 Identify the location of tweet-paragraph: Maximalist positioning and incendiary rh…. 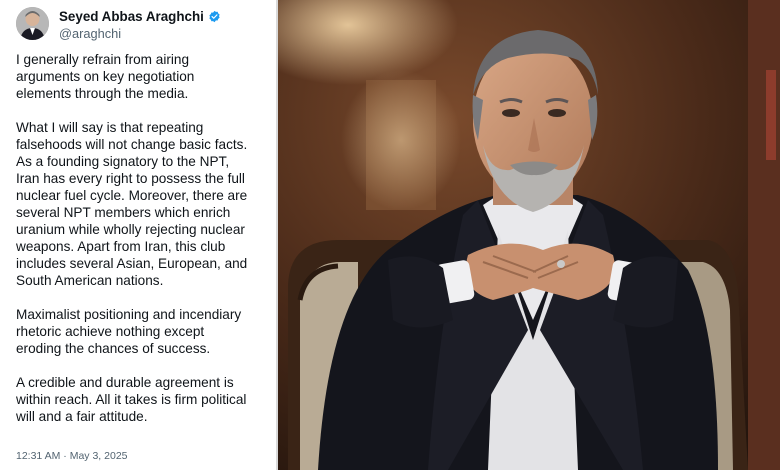
(129, 331).